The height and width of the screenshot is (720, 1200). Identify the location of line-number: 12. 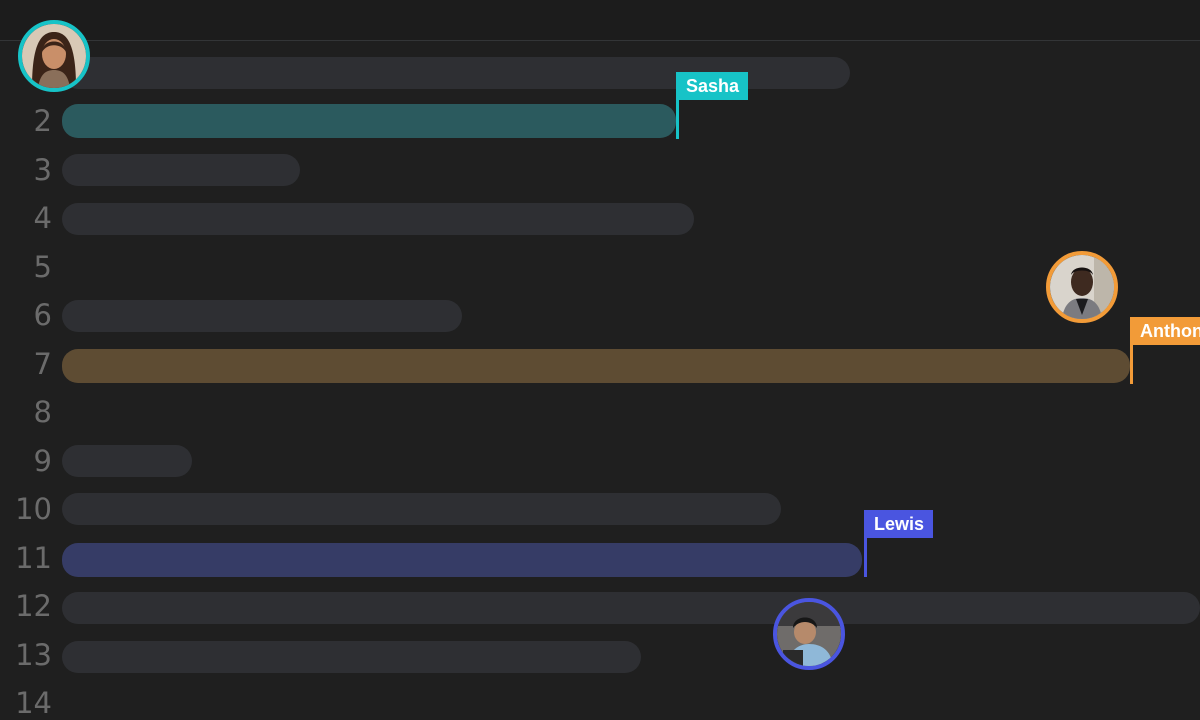
(33, 606).